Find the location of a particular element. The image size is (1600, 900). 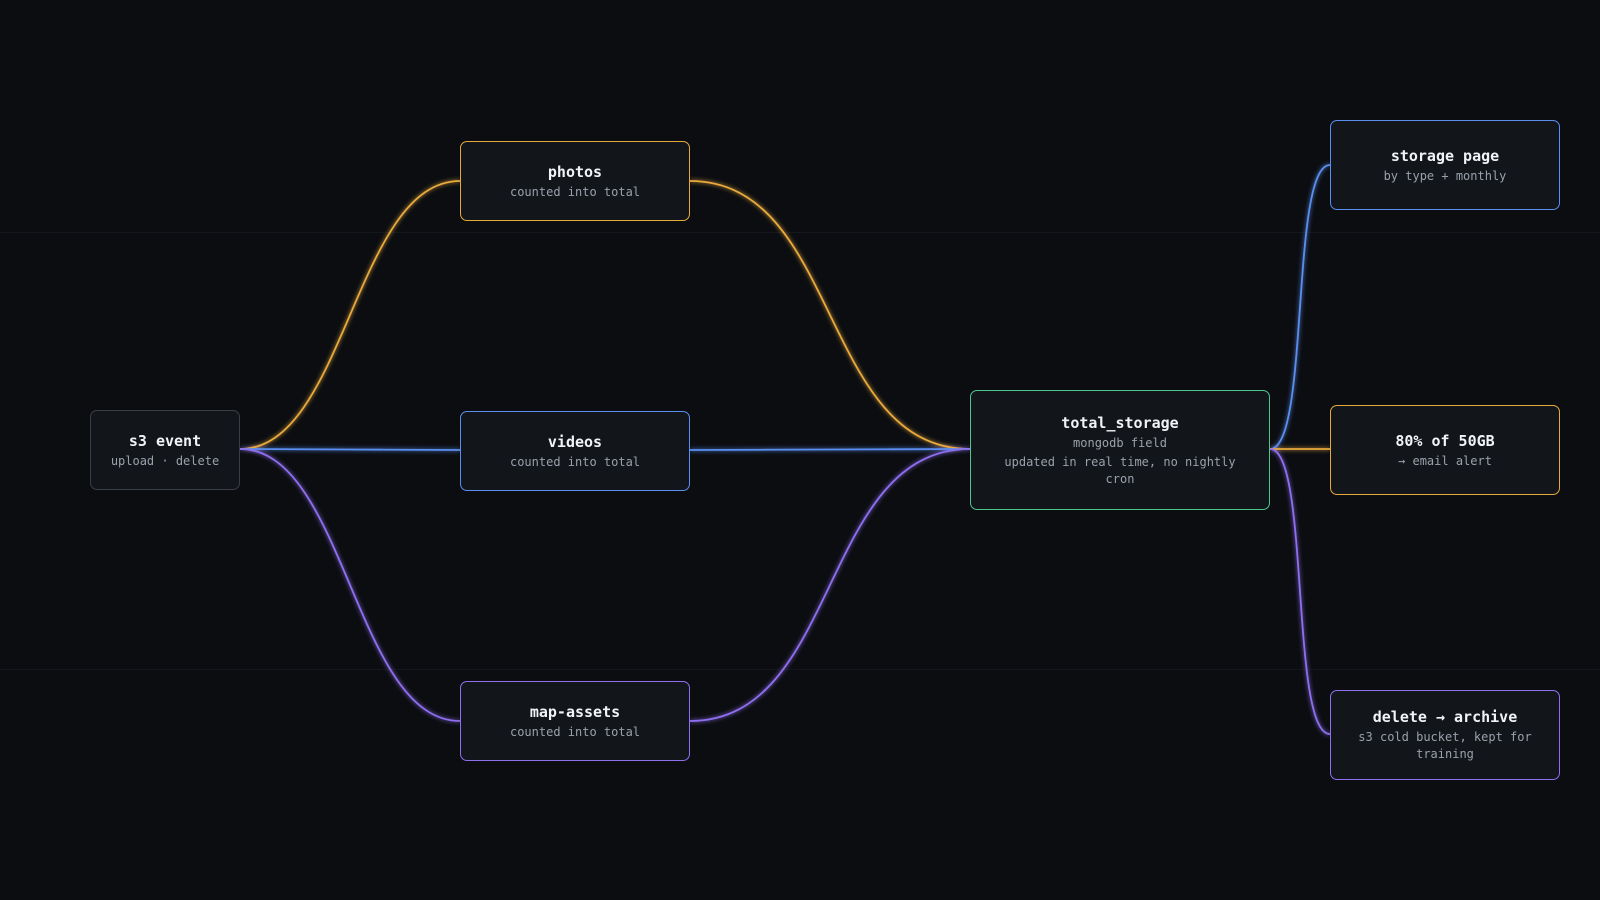

node-title: photos is located at coordinates (575, 171).